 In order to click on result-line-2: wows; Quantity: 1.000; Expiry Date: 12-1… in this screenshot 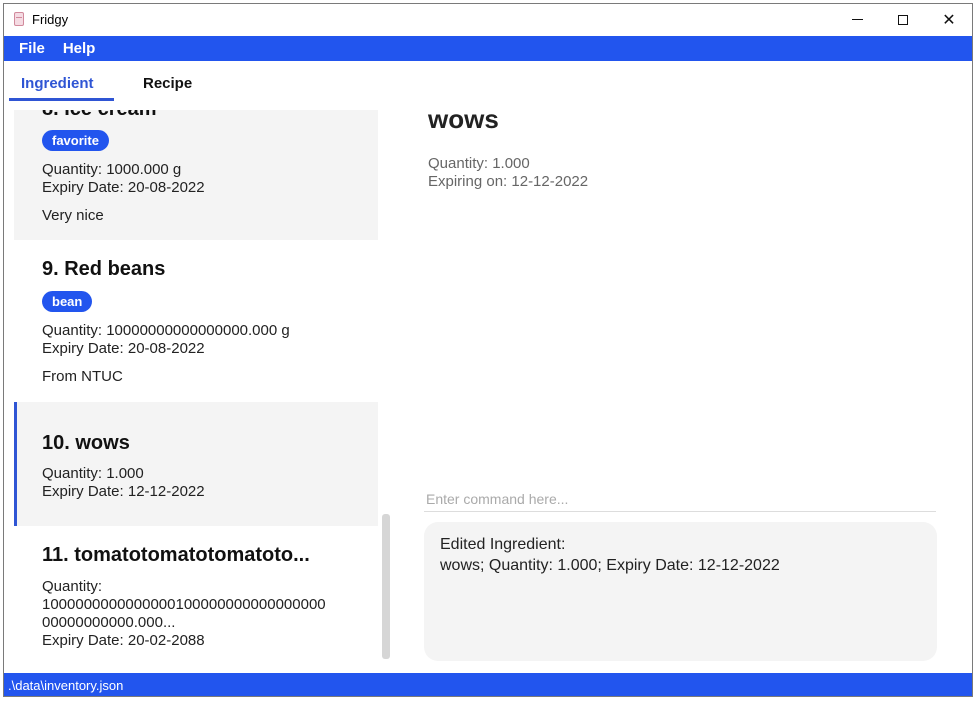, I will do `click(610, 565)`.